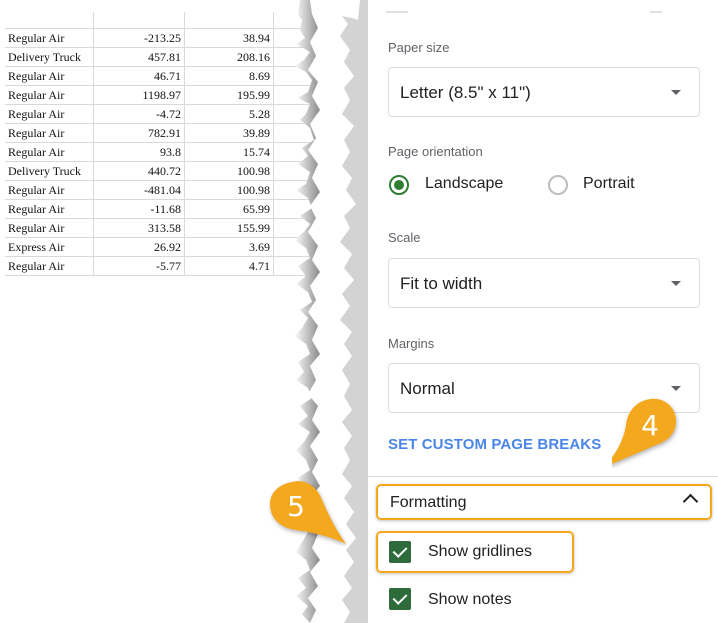 The width and height of the screenshot is (718, 623). I want to click on table-row: Regular Air -11.68 65.99, so click(157, 209).